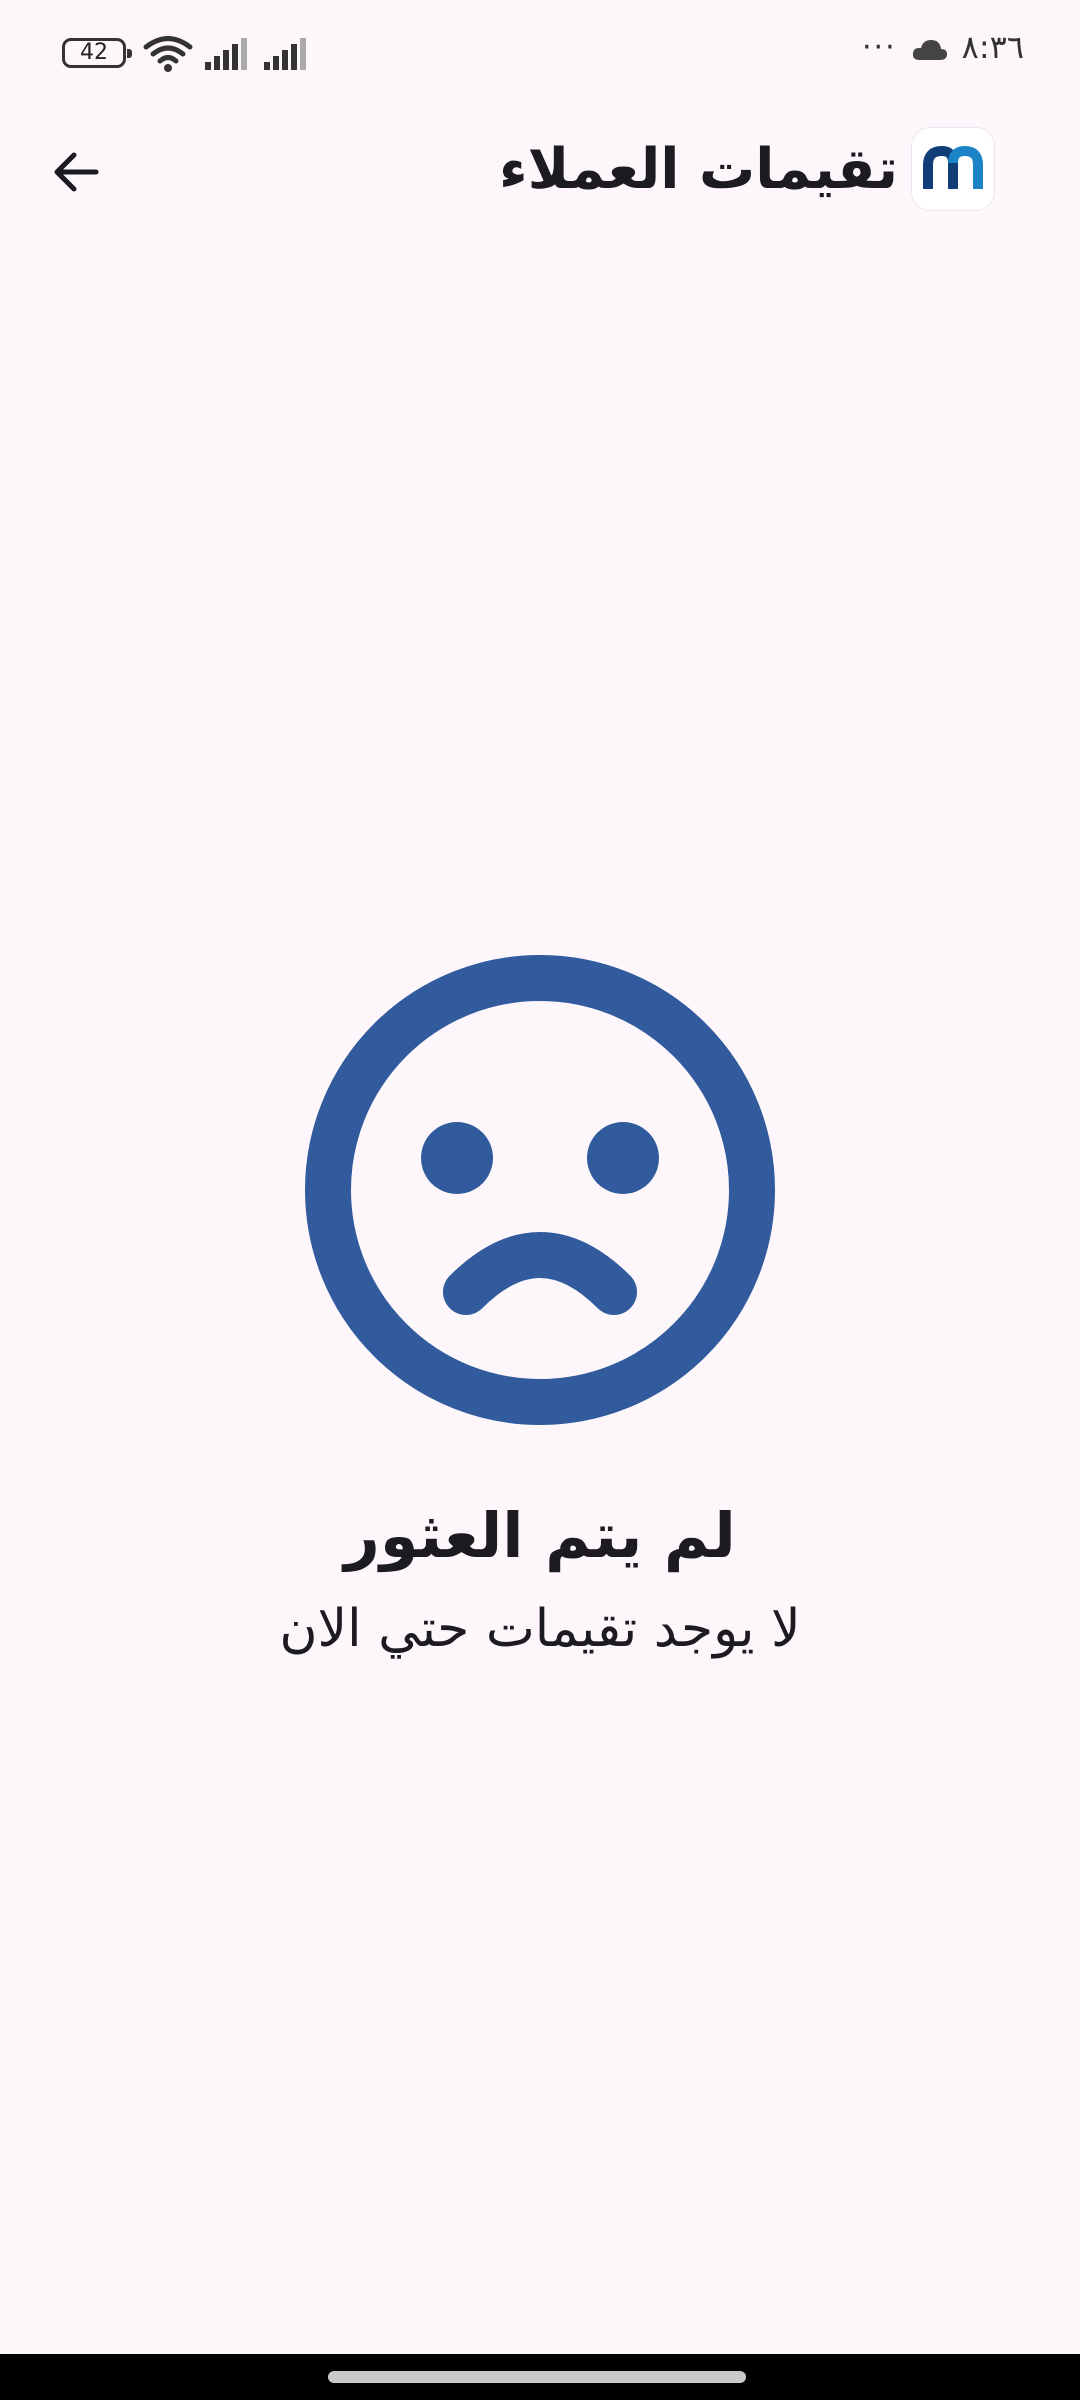 The height and width of the screenshot is (2400, 1080). I want to click on battery-icon: 42, so click(97, 53).